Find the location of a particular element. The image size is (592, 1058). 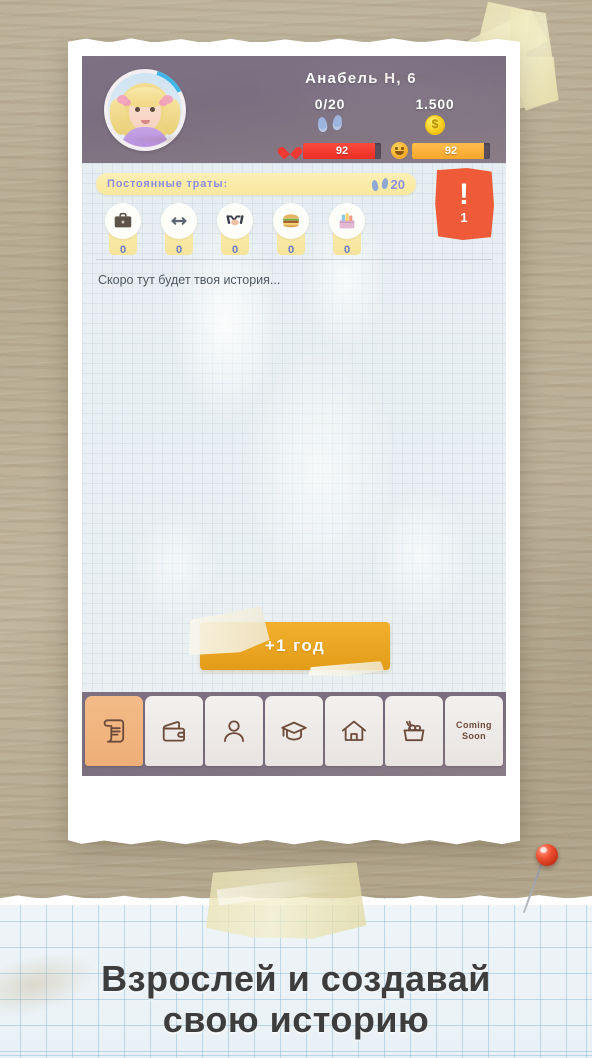

heart-pulse-icon is located at coordinates (290, 150).